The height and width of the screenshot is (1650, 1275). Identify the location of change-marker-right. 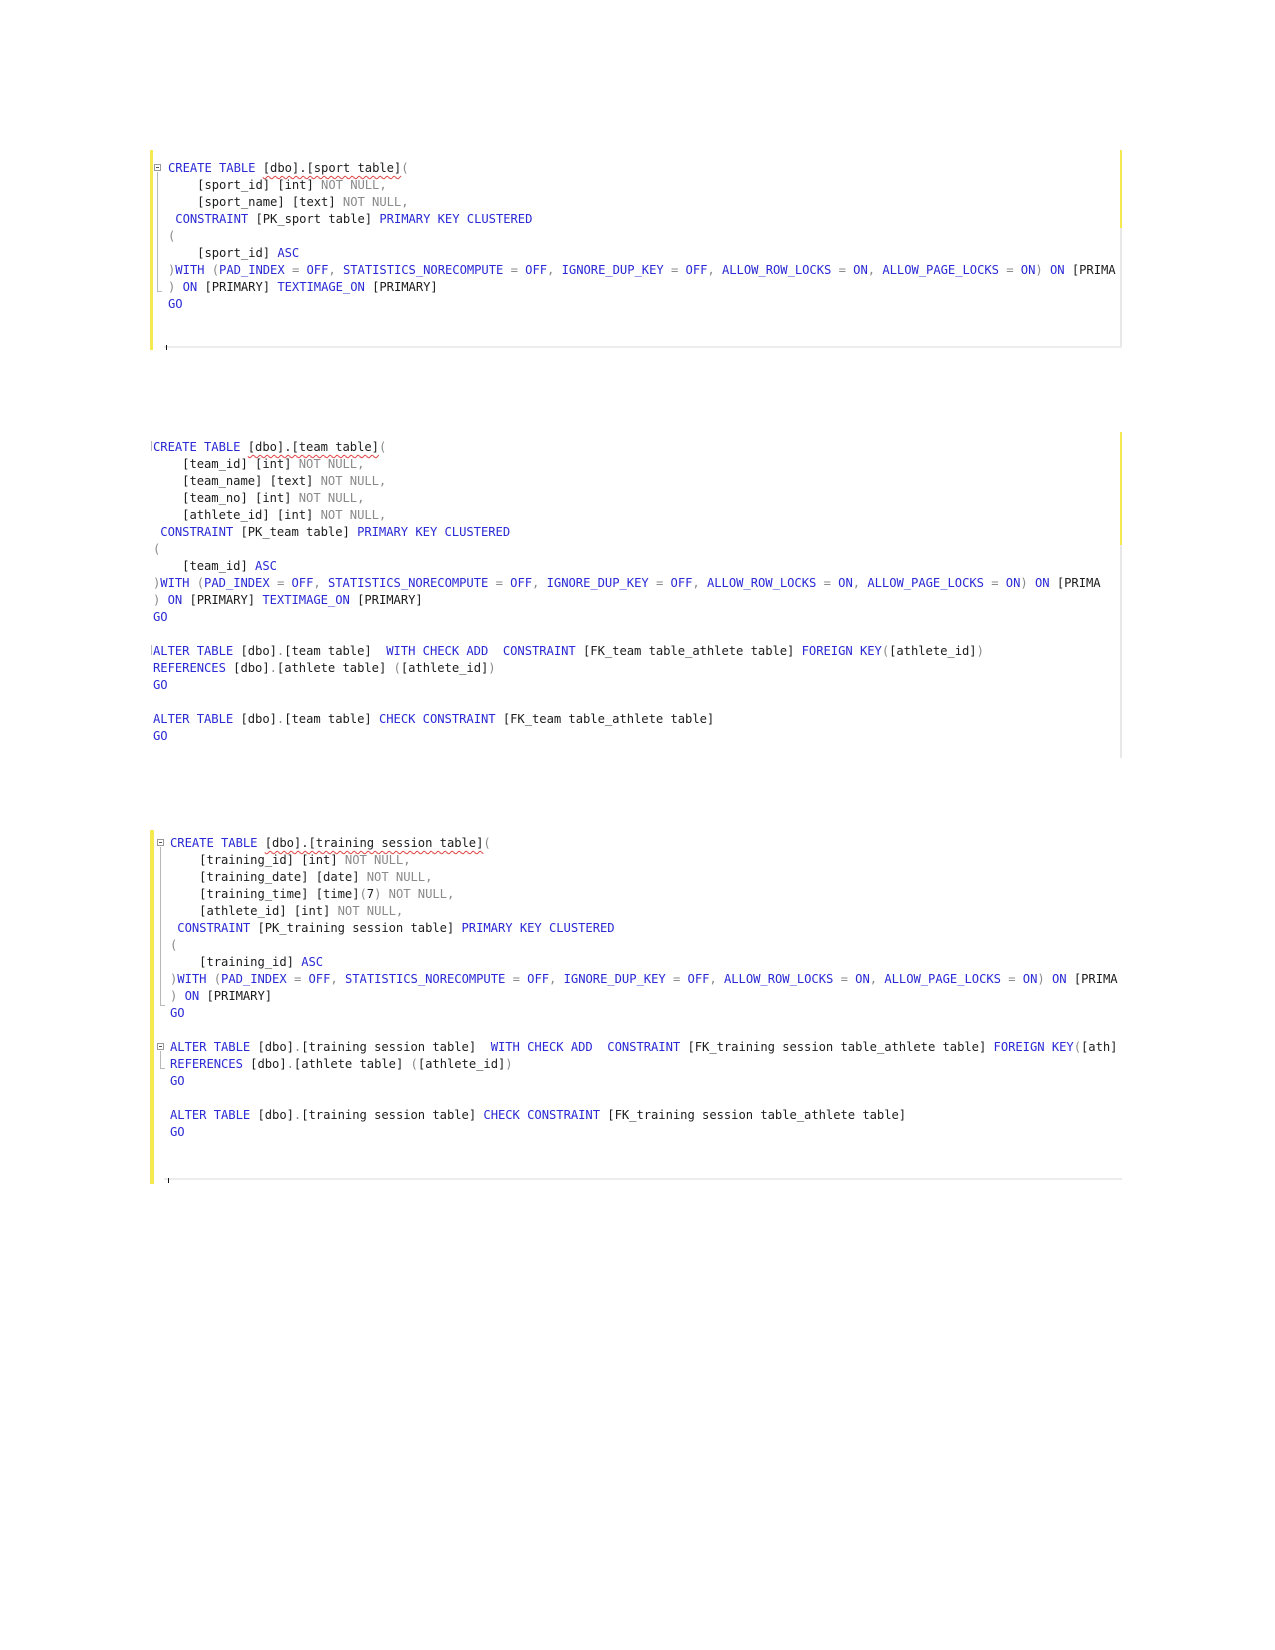
(1121, 488).